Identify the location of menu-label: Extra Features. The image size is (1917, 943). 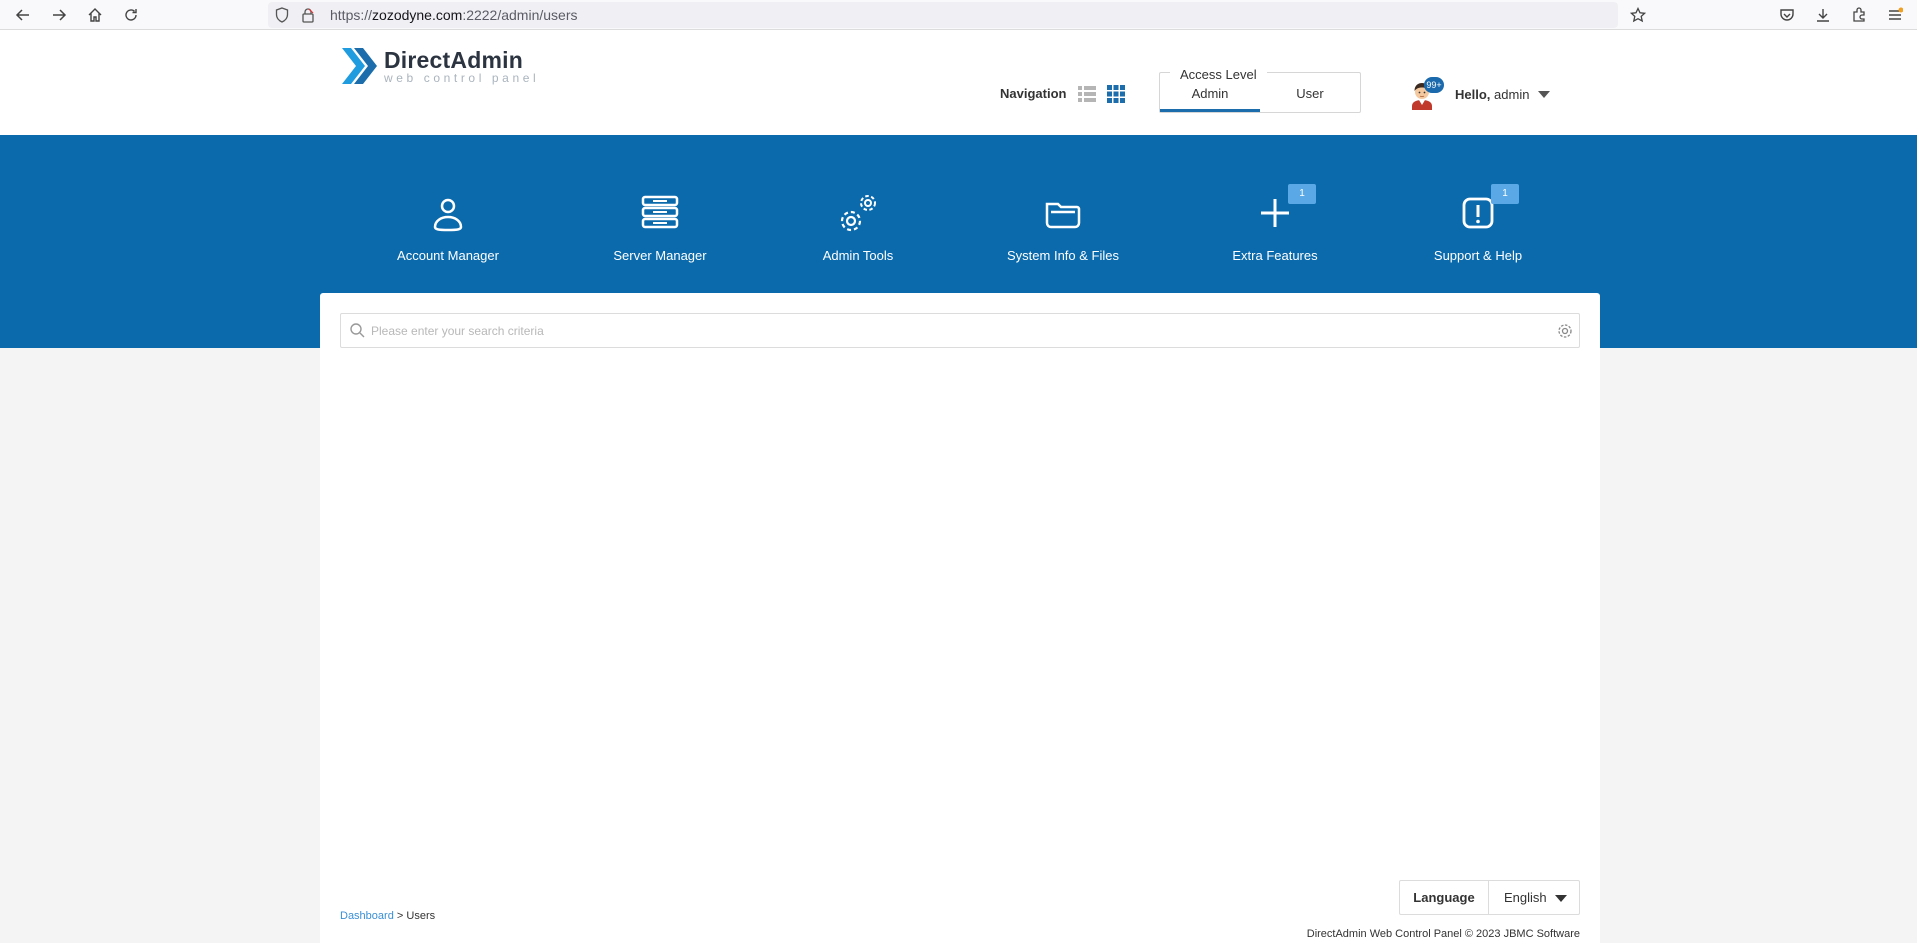
(1275, 255).